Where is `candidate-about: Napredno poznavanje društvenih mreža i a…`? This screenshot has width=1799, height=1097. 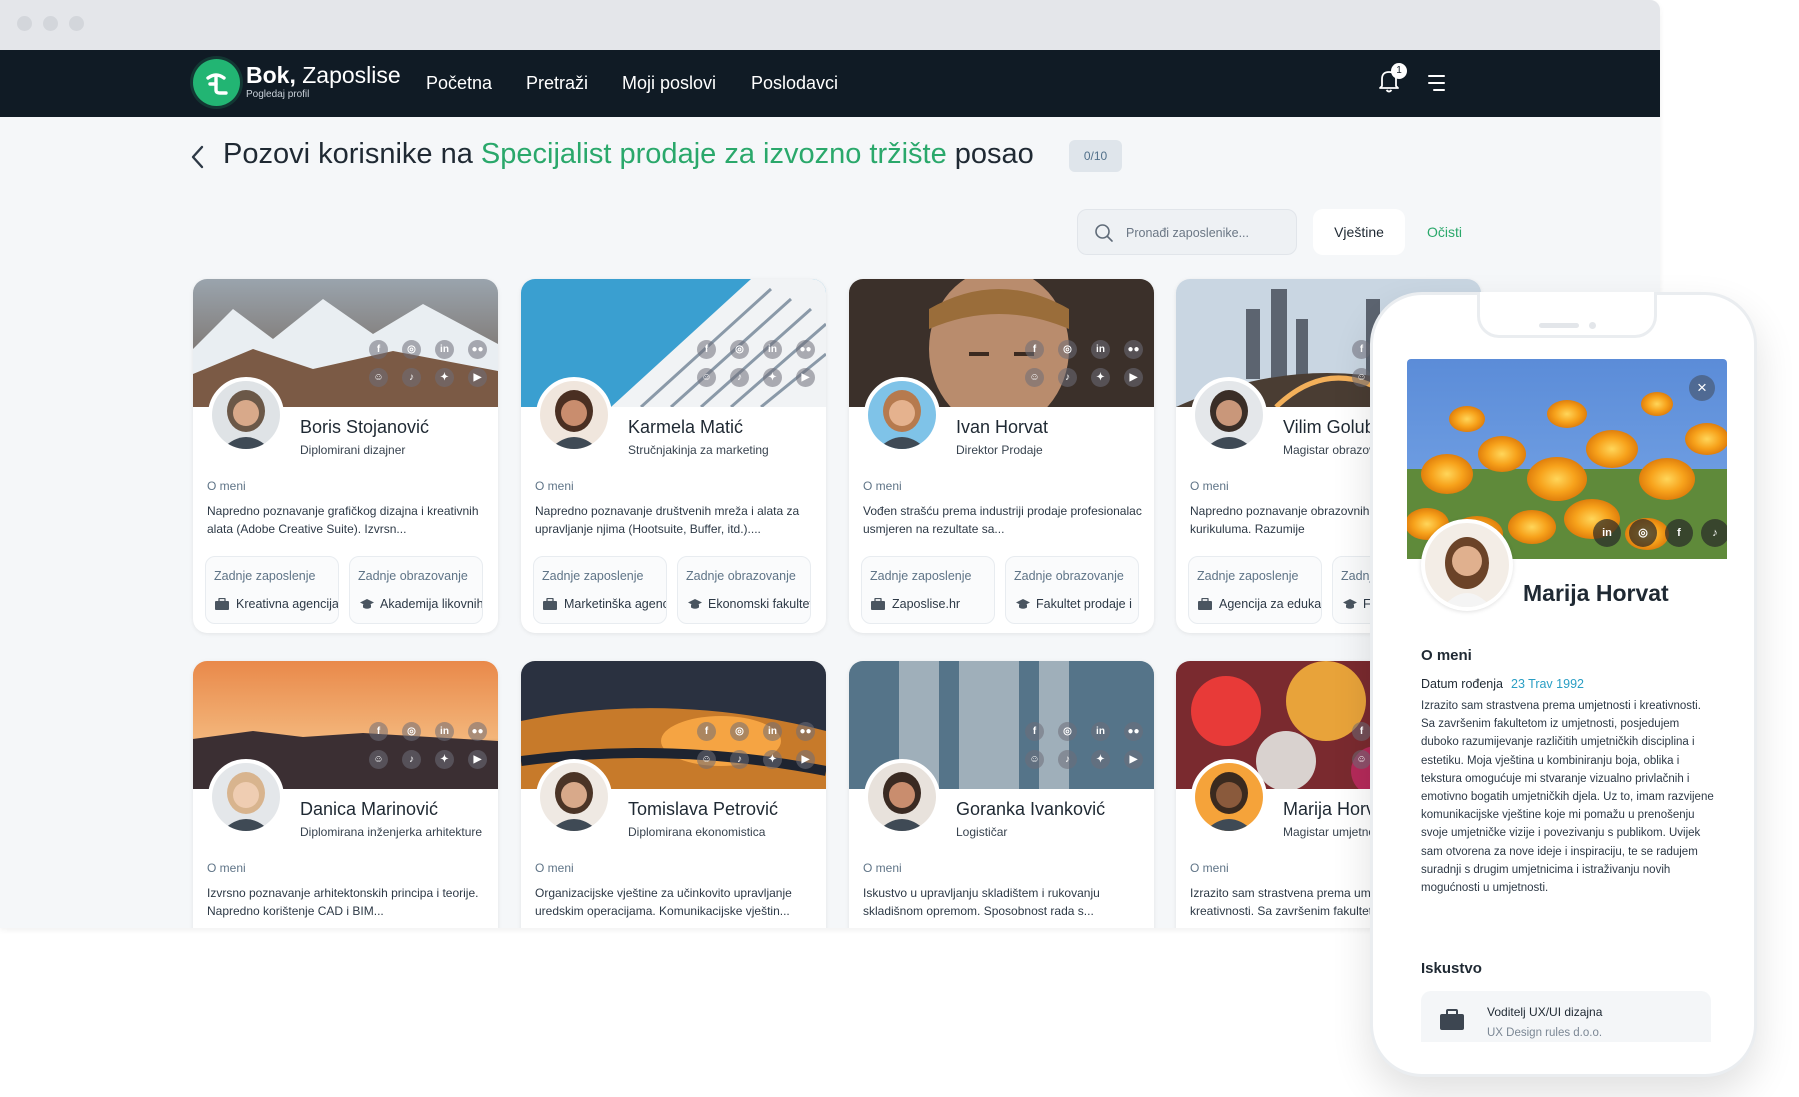 candidate-about: Napredno poznavanje društvenih mreža i a… is located at coordinates (667, 520).